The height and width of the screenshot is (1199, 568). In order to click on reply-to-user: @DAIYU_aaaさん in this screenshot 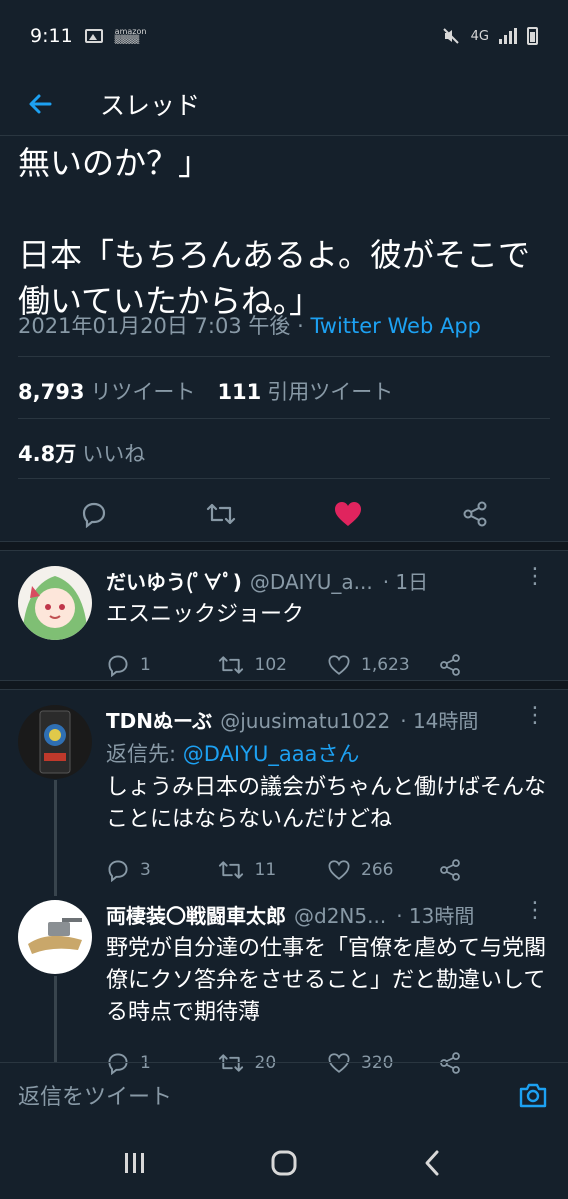, I will do `click(271, 754)`.